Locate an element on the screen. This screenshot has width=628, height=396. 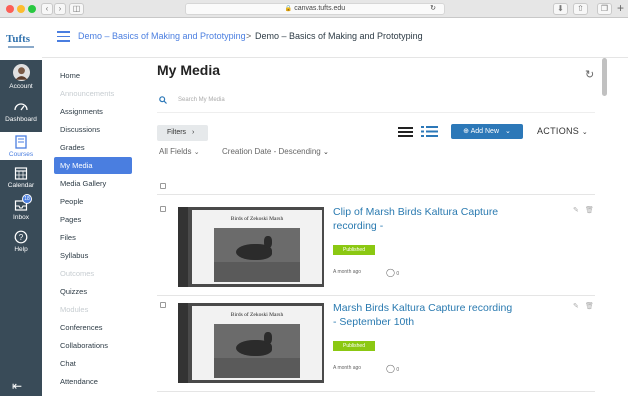
course-nav-item: Attendance is located at coordinates (79, 381).